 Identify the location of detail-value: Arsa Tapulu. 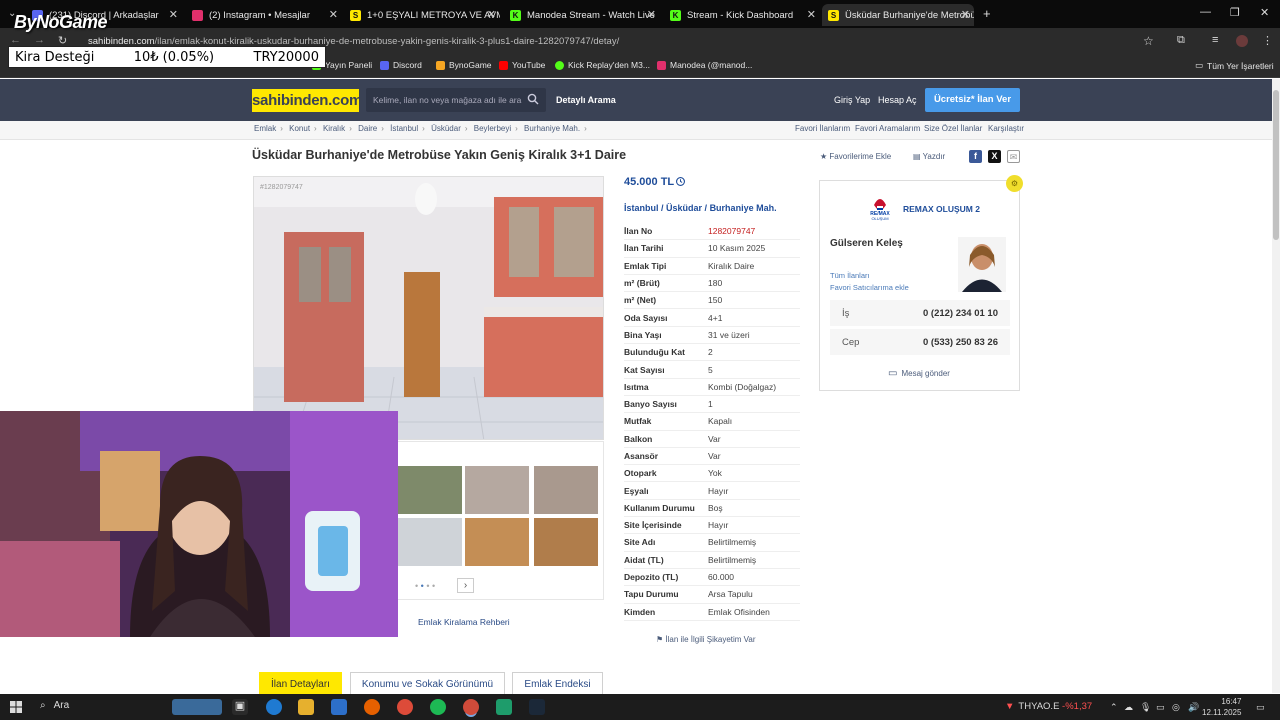
(730, 594).